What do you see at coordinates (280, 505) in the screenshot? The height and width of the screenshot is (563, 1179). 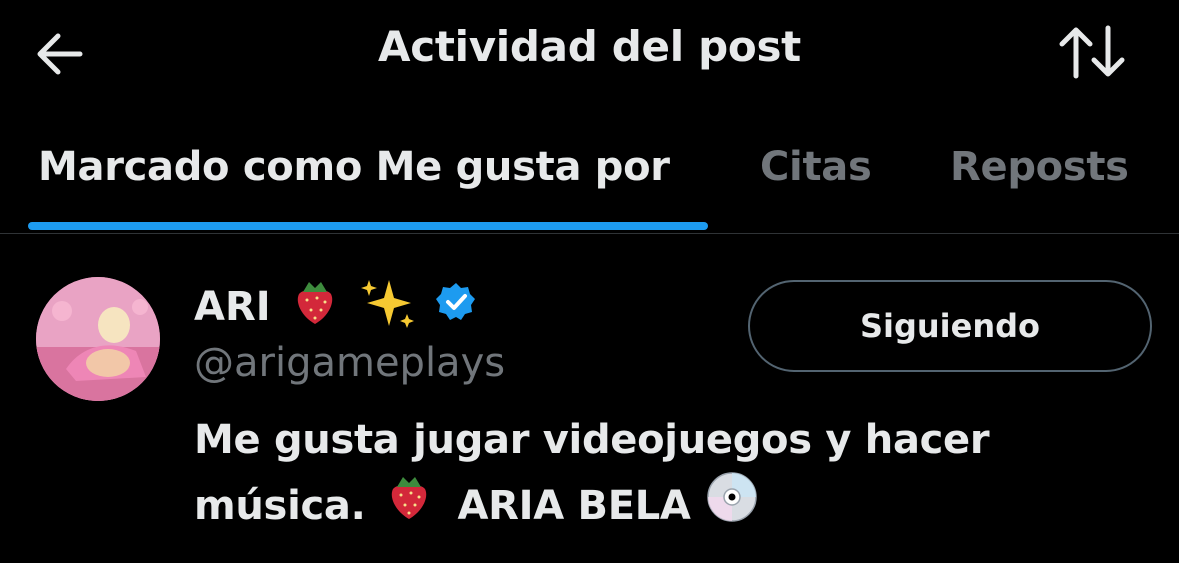 I see `bio-text-music: música.` at bounding box center [280, 505].